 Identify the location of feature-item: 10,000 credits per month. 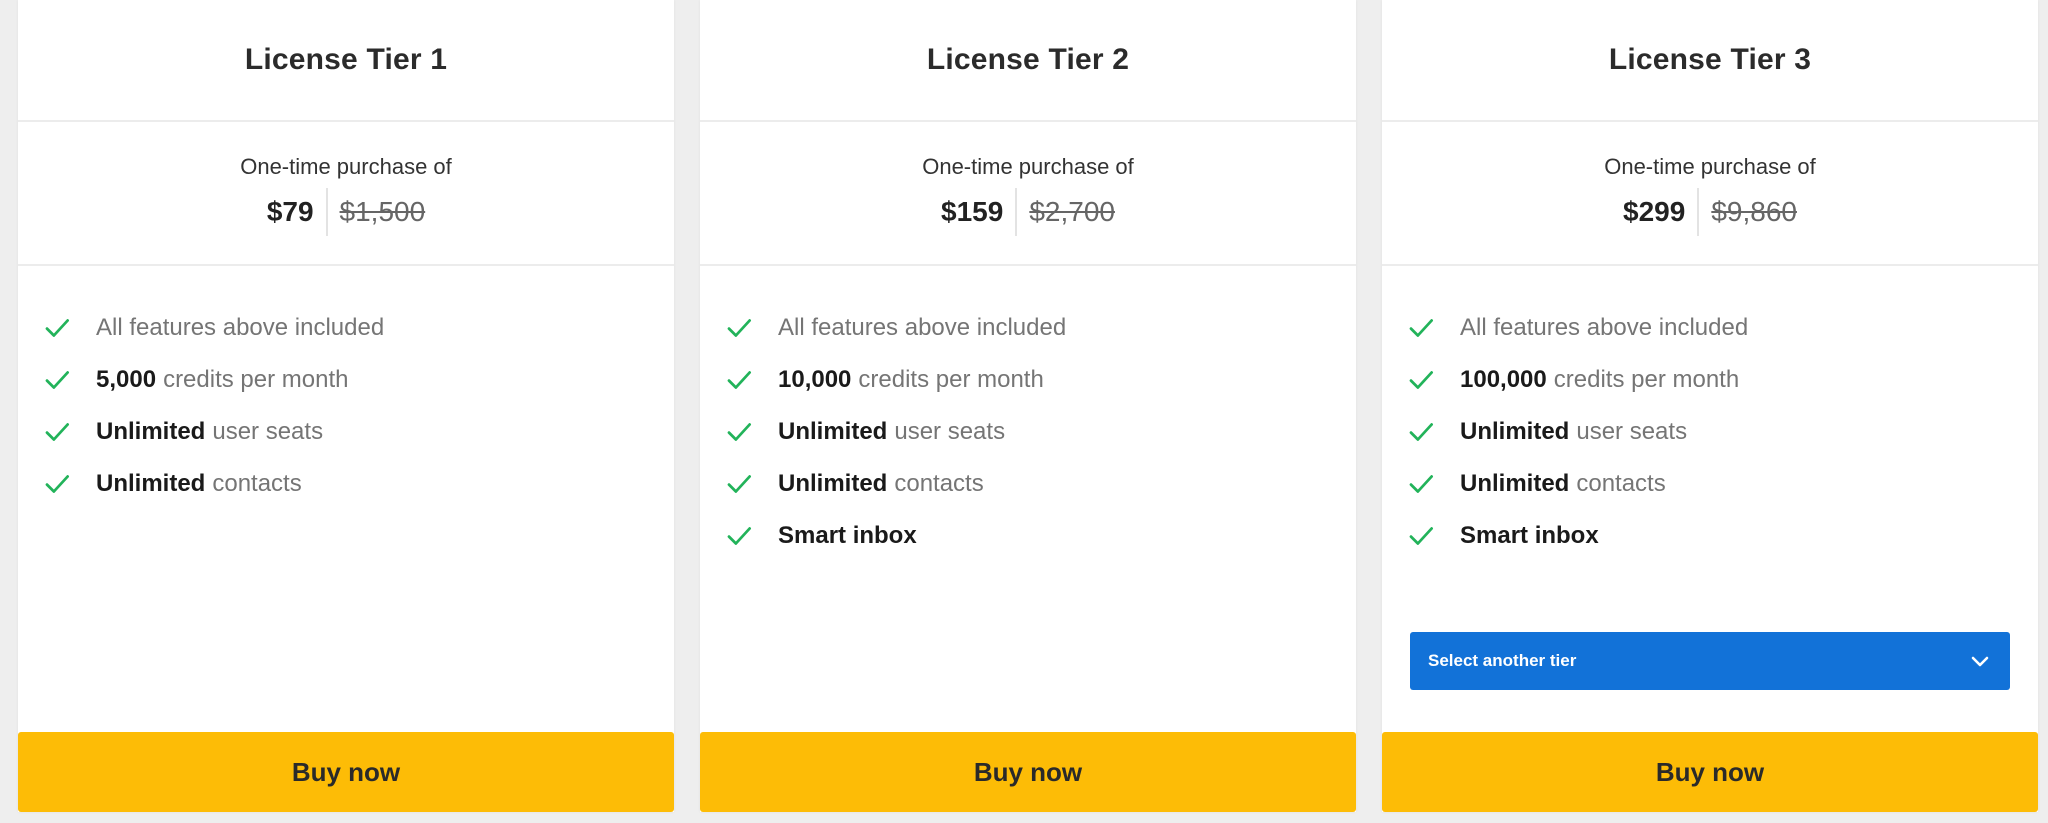
(1040, 380).